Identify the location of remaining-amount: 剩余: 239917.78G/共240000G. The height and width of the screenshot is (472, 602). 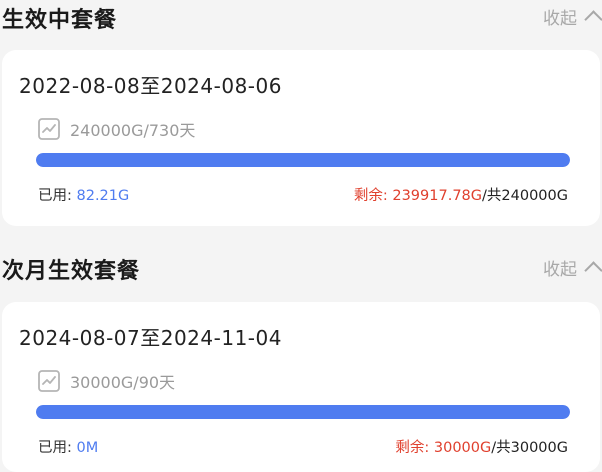
(461, 194).